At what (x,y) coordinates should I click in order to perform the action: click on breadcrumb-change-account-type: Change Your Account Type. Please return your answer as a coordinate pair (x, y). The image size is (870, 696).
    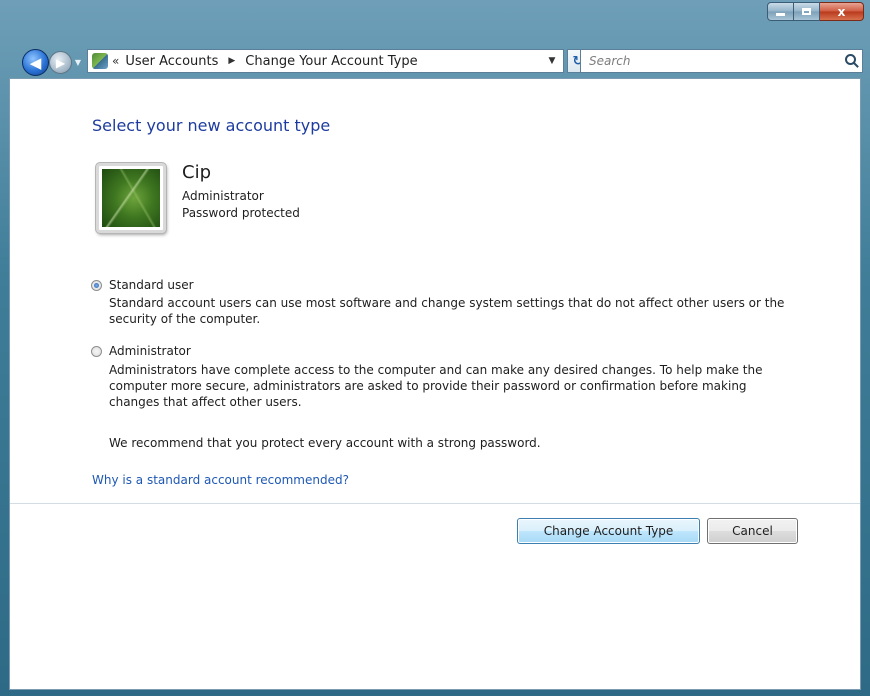
    Looking at the image, I should click on (331, 61).